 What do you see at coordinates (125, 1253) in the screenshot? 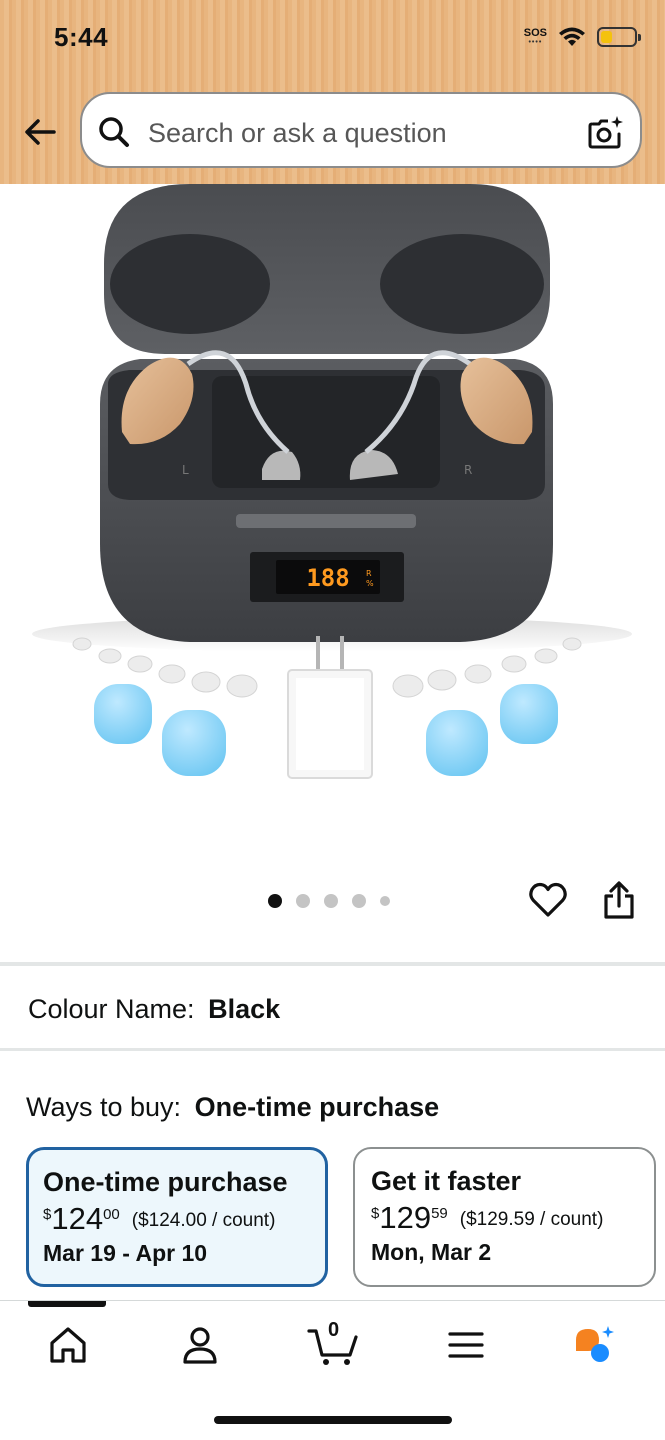
I see `delivery-date: Mar 19 - Apr 10` at bounding box center [125, 1253].